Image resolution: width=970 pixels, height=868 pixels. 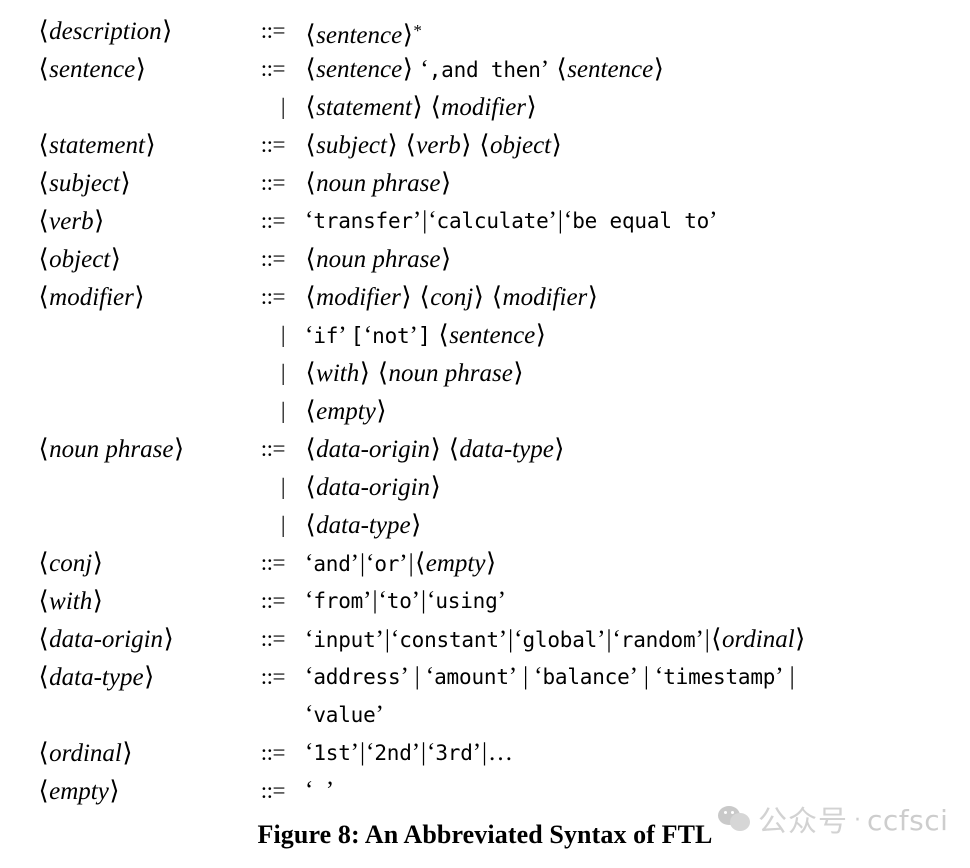 What do you see at coordinates (485, 259) in the screenshot?
I see `rule-row-object: ⟨object⟩ ::= ⟨noun phrase⟩` at bounding box center [485, 259].